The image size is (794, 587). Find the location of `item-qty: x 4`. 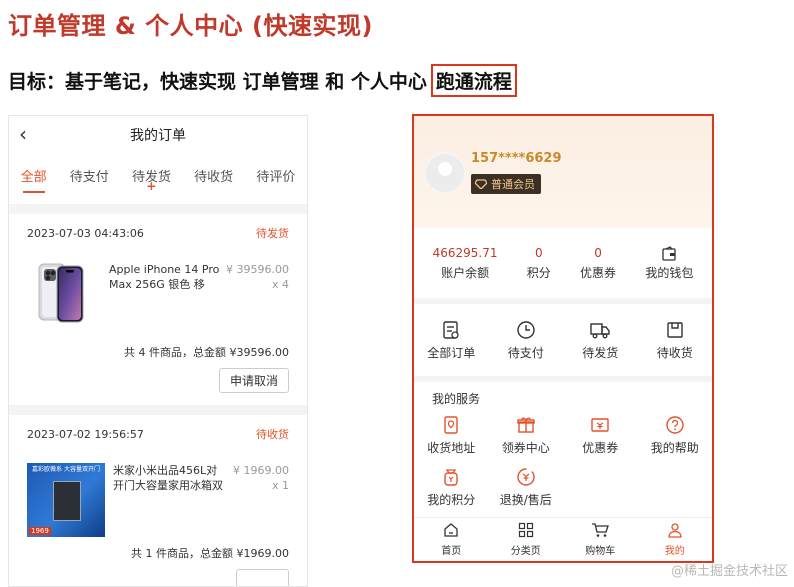

item-qty: x 4 is located at coordinates (280, 284).